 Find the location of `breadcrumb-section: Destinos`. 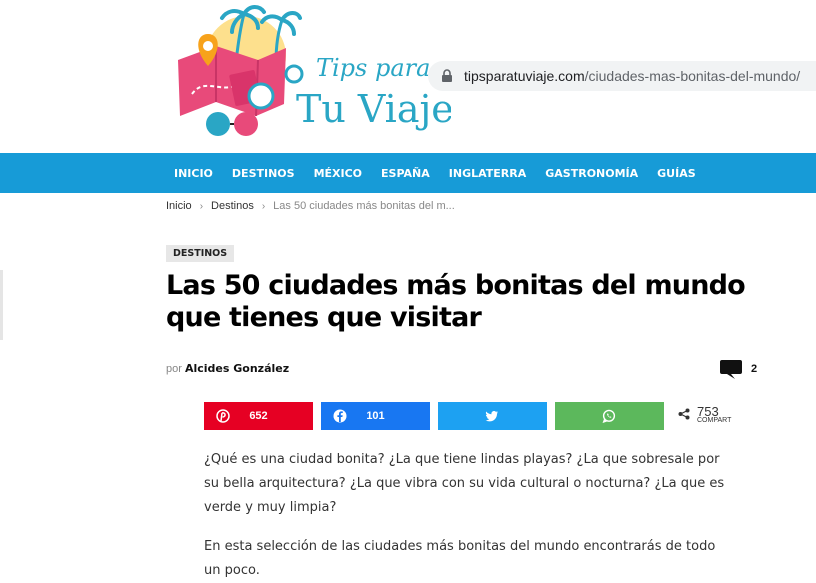

breadcrumb-section: Destinos is located at coordinates (232, 206).